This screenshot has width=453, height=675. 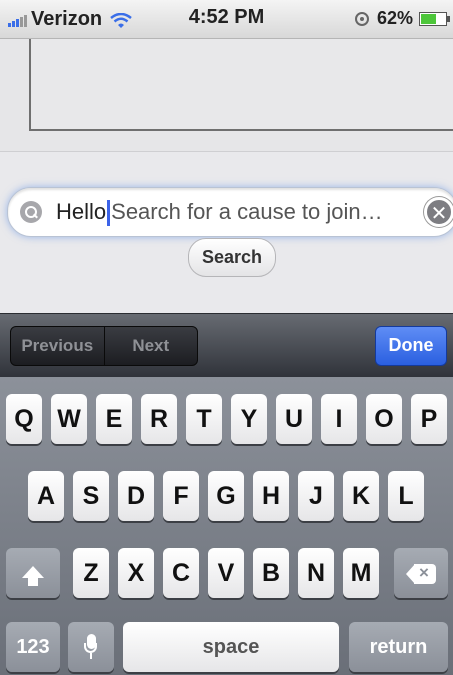 I want to click on key-z: Z, so click(x=91, y=573).